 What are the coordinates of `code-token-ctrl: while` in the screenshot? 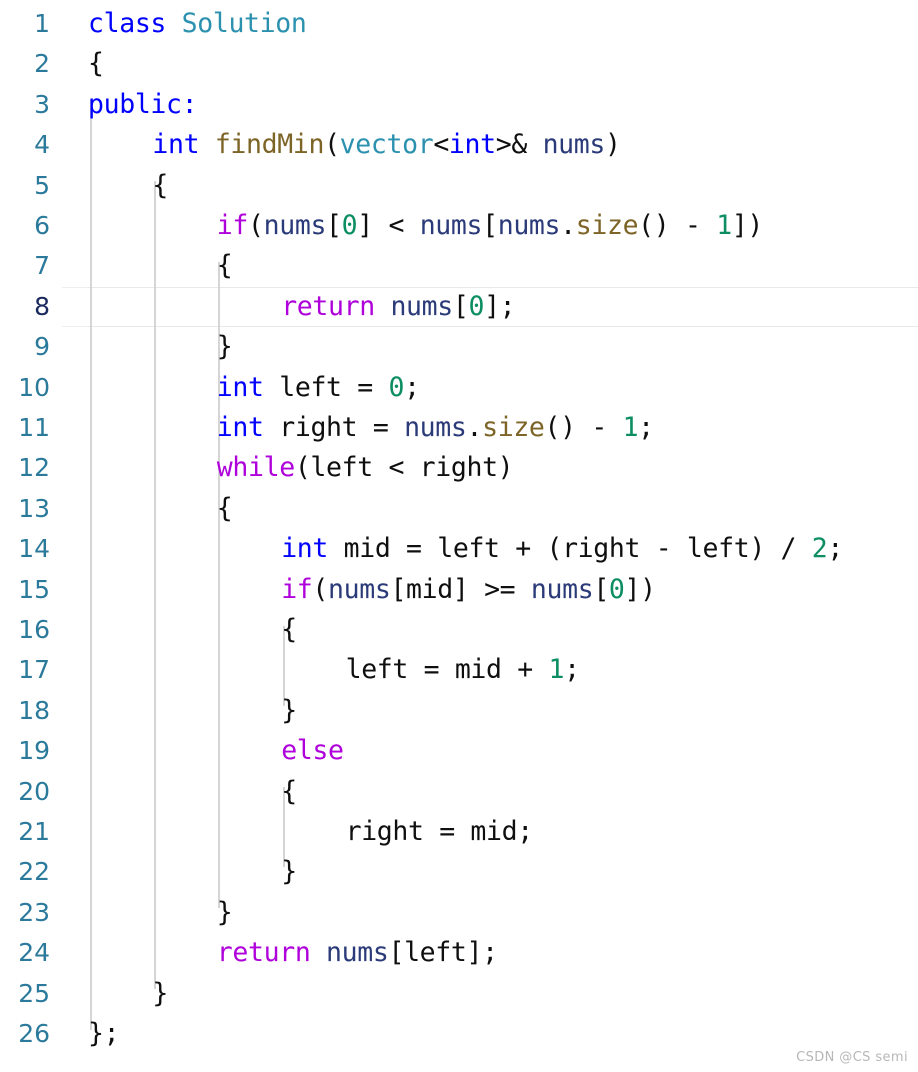 It's located at (255, 468).